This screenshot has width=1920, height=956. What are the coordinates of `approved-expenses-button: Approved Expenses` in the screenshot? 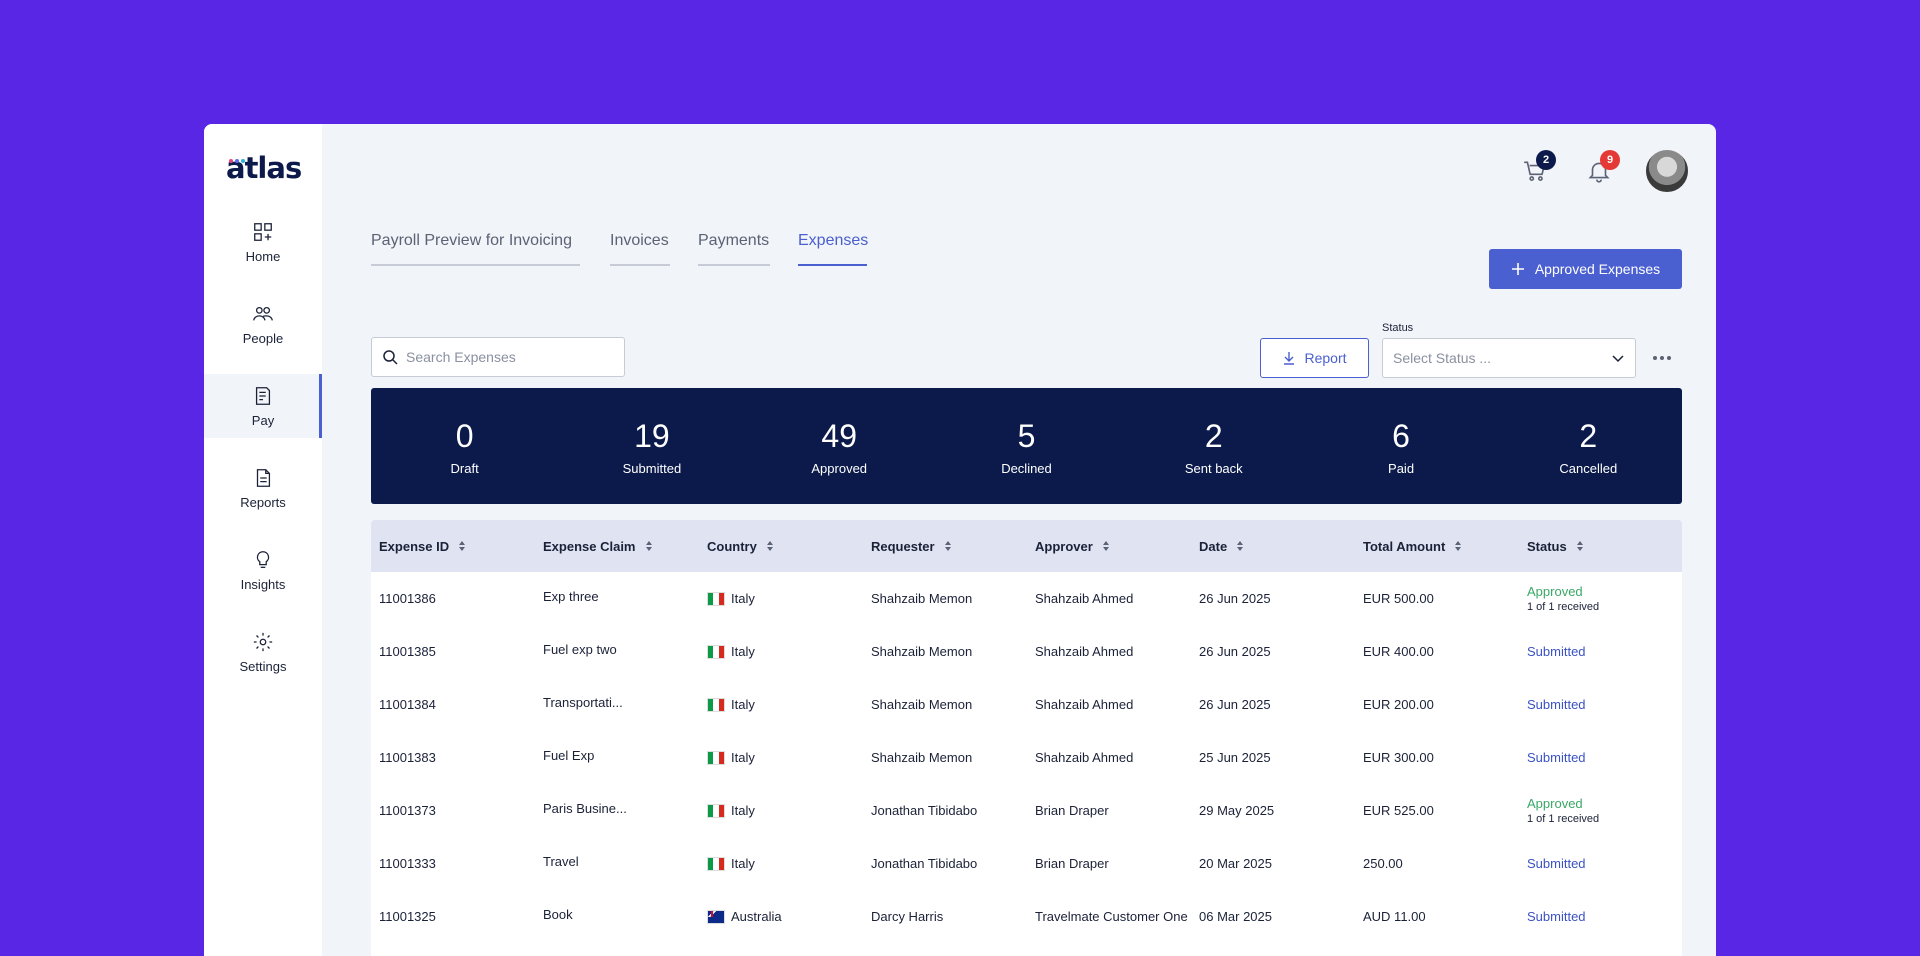 It's located at (1585, 269).